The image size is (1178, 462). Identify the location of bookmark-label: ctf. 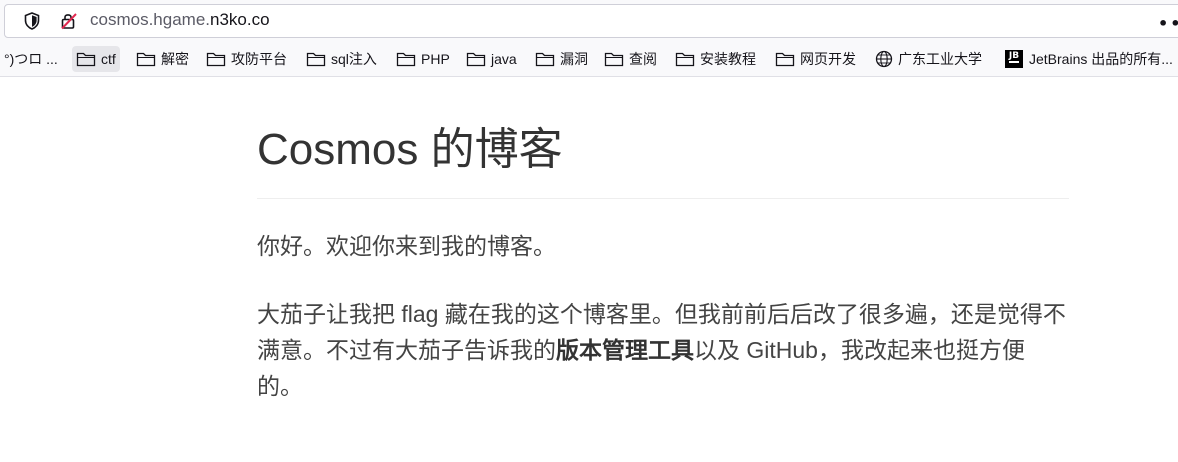
(108, 59).